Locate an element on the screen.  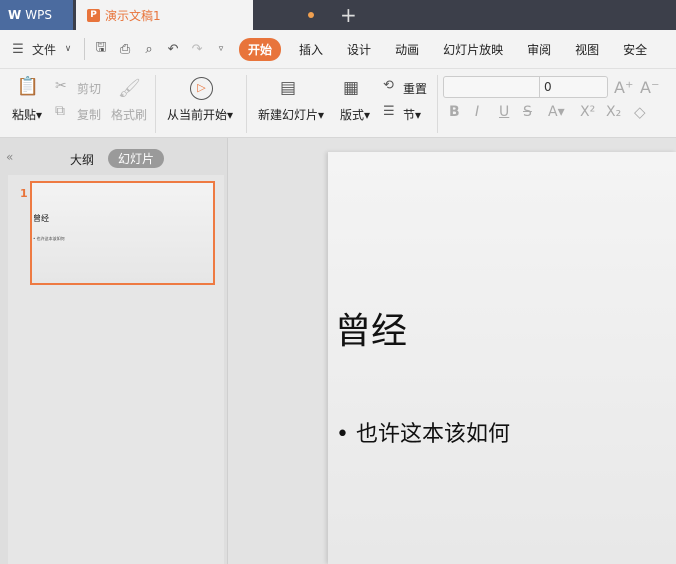
font-name-input is located at coordinates (491, 87).